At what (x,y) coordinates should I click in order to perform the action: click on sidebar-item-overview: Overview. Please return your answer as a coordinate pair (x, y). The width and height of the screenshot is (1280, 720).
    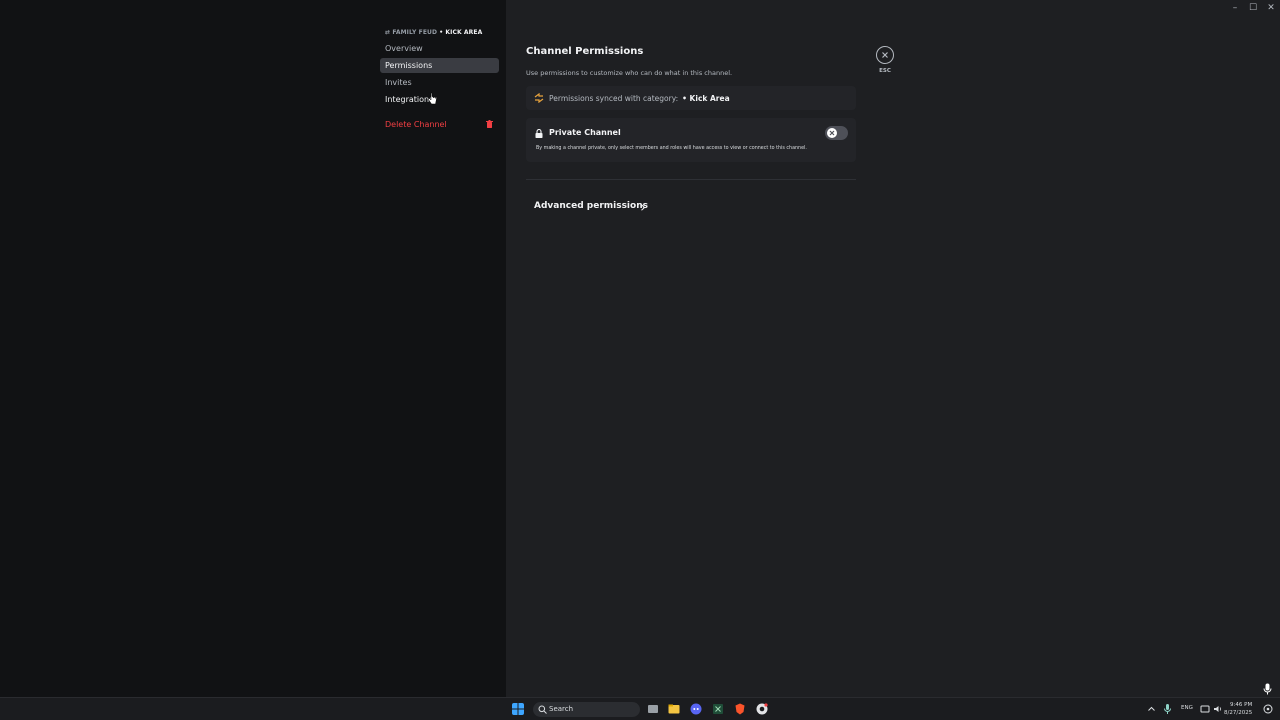
    Looking at the image, I should click on (439, 48).